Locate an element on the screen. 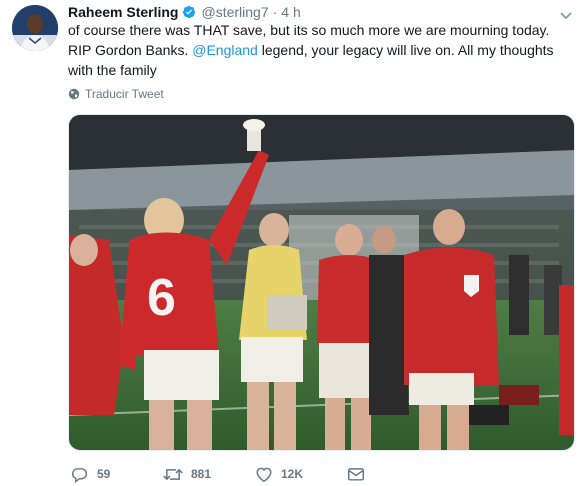  retweet-count: 881 is located at coordinates (201, 474).